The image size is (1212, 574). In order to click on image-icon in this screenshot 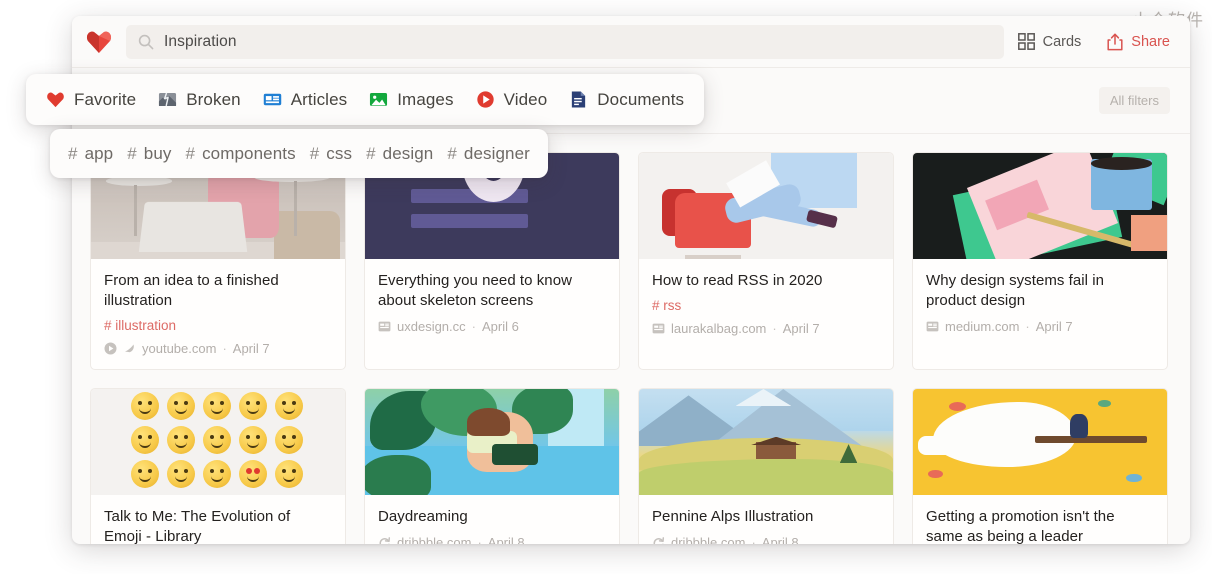, I will do `click(379, 99)`.